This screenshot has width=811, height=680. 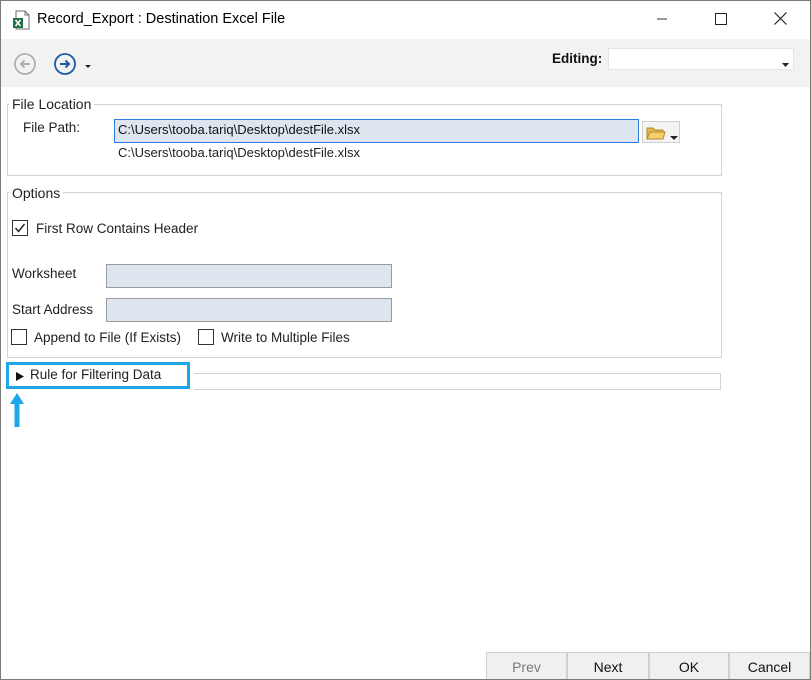 I want to click on multiple-files-label: Write to Multiple Files, so click(x=285, y=337).